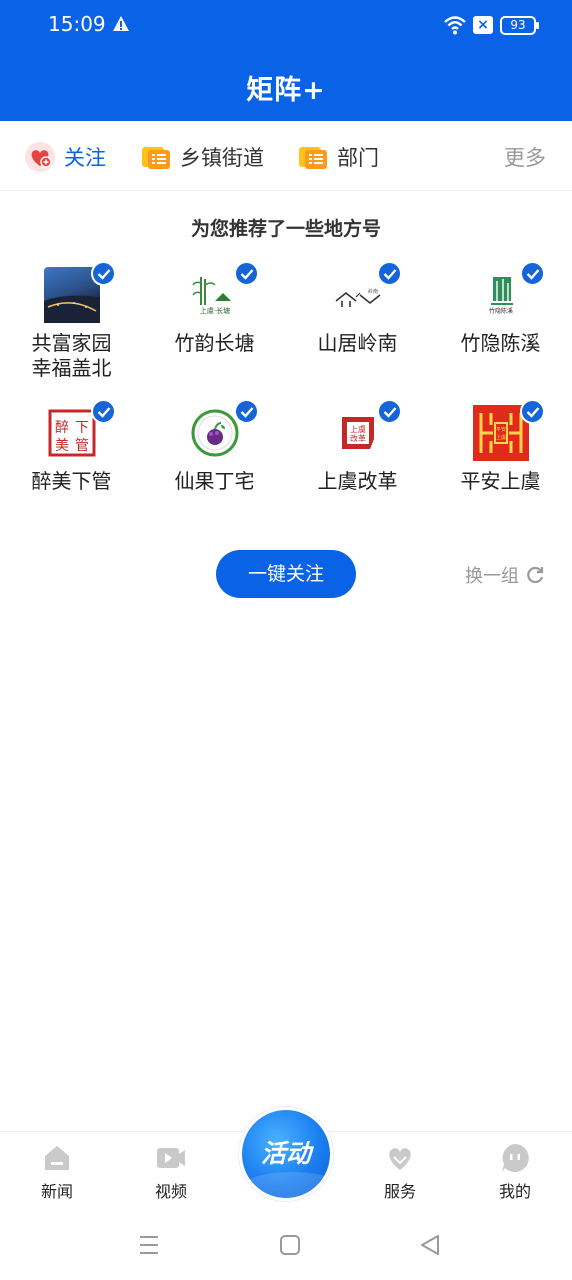 The width and height of the screenshot is (572, 1280). Describe the element at coordinates (358, 158) in the screenshot. I see `tab-departments-label: 部门` at that location.